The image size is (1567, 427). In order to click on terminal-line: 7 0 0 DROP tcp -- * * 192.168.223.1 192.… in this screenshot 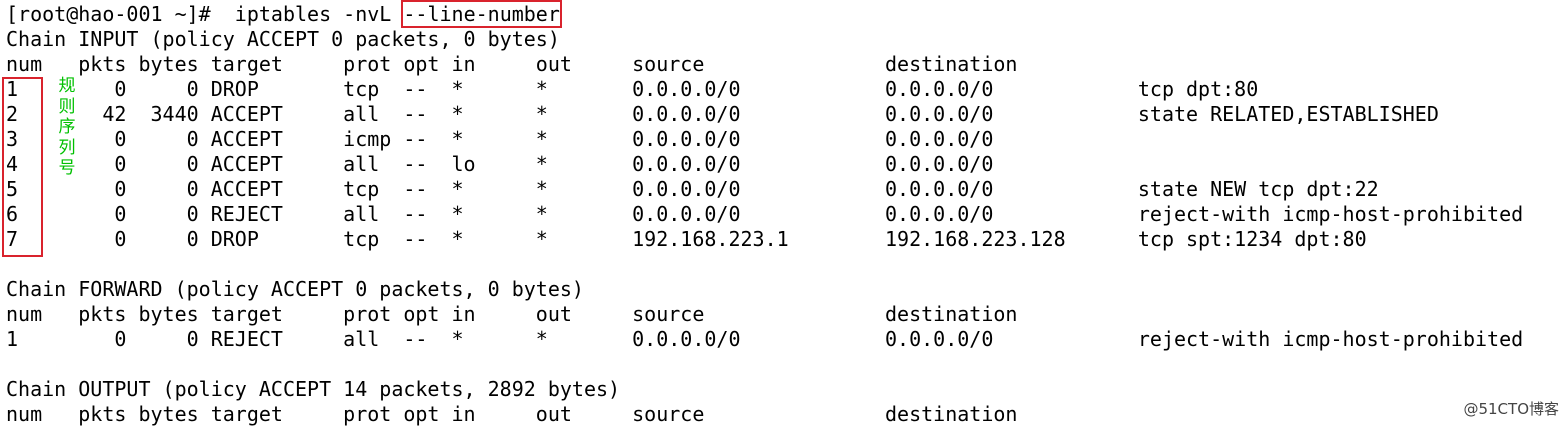, I will do `click(686, 239)`.